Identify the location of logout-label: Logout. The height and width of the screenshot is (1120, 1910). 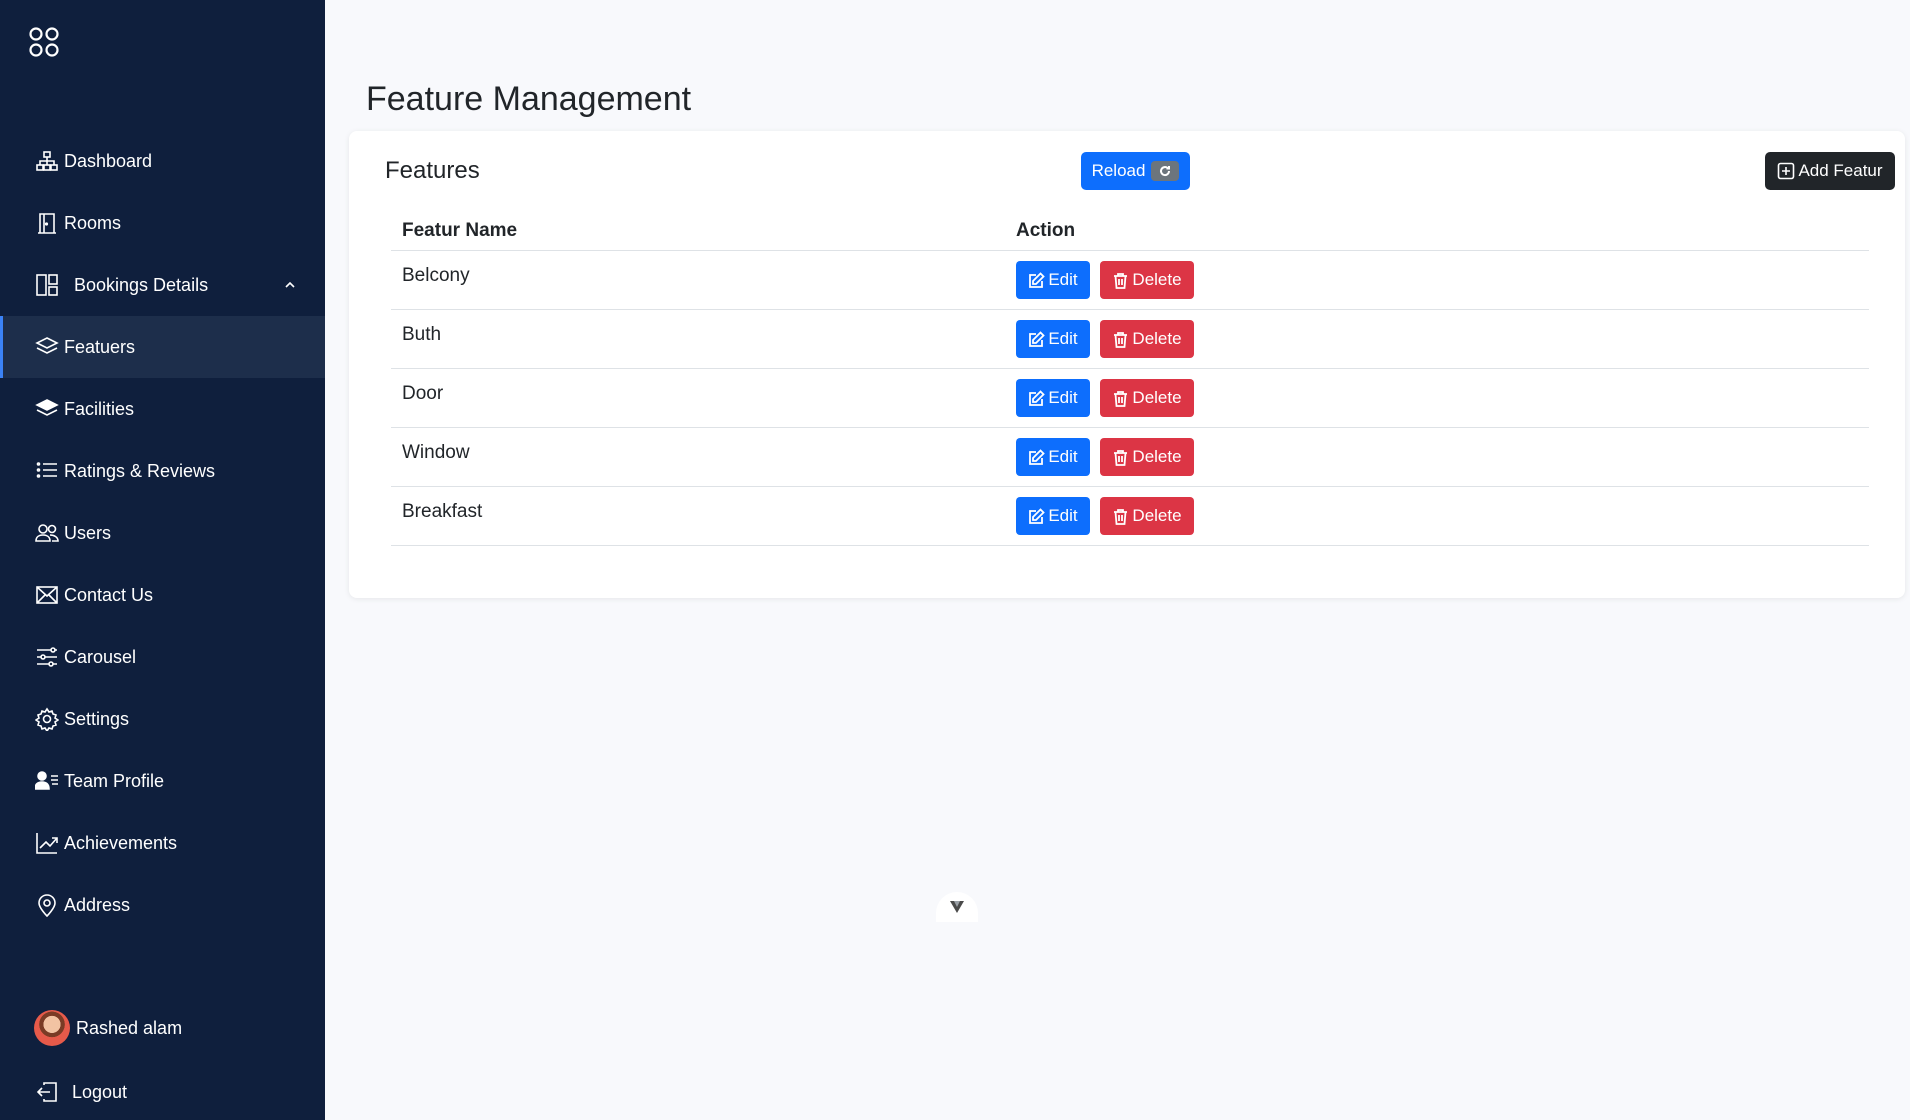
(100, 1091).